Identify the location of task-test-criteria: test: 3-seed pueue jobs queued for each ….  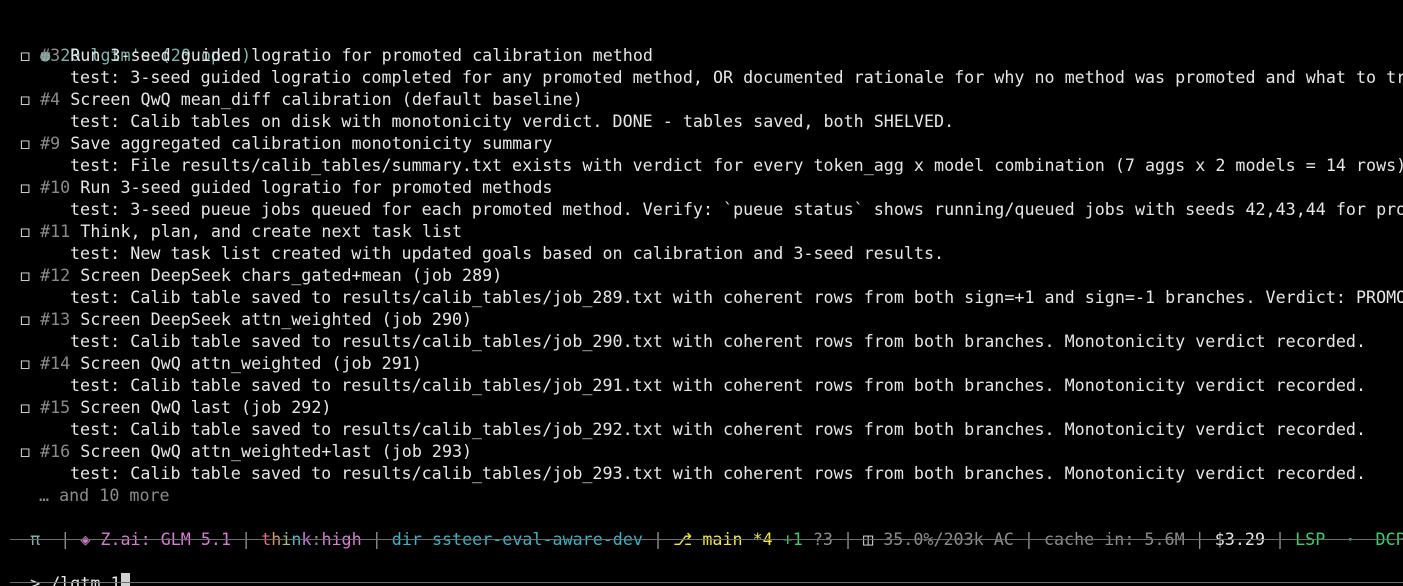
(736, 209).